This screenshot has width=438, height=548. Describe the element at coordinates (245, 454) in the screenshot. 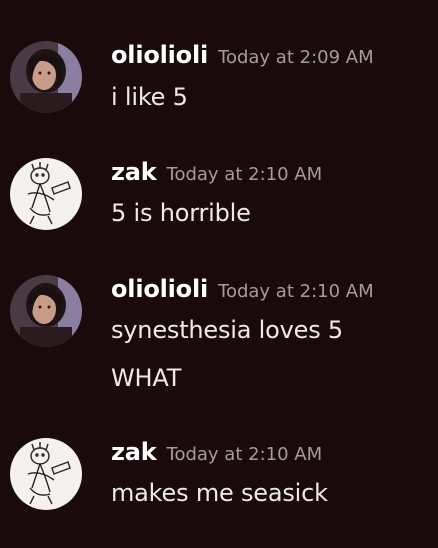

I see `message-timestamp: Today at 2:10 AM` at that location.